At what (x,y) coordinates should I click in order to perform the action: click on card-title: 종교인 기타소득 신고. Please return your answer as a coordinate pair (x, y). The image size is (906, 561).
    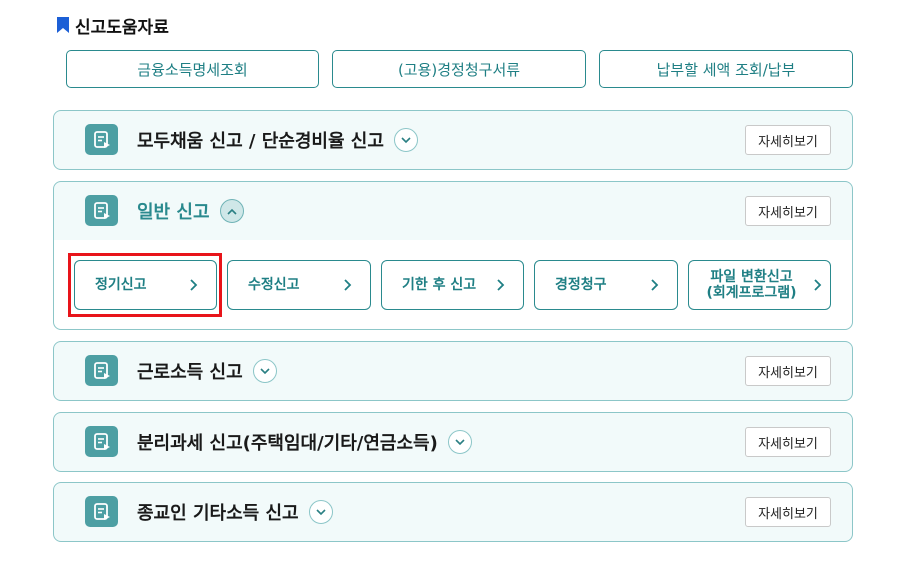
    Looking at the image, I should click on (218, 513).